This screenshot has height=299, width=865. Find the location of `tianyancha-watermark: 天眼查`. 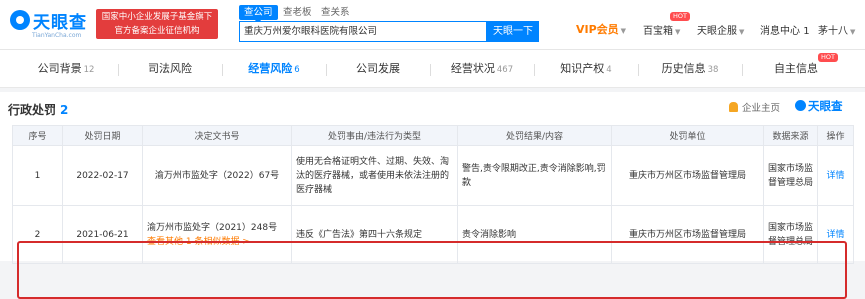

tianyancha-watermark: 天眼查 is located at coordinates (819, 106).